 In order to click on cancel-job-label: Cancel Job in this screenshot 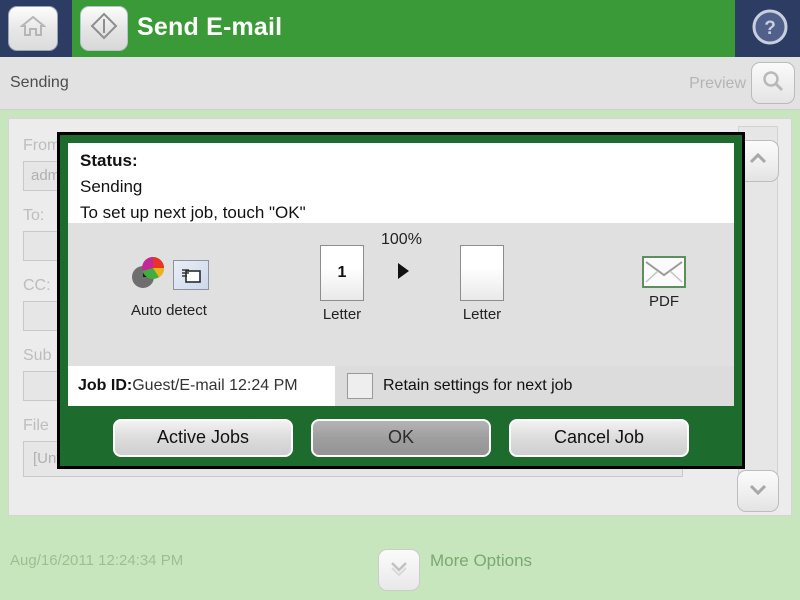, I will do `click(599, 437)`.